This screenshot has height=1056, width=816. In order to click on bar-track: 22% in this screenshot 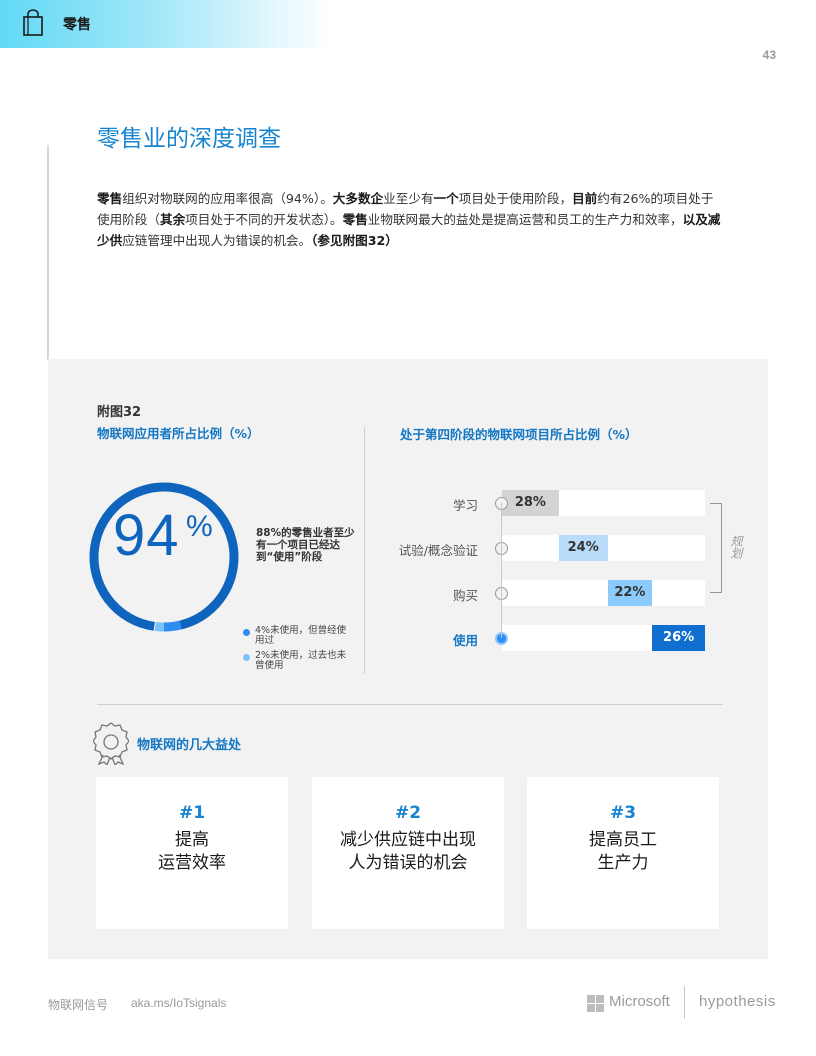, I will do `click(603, 593)`.